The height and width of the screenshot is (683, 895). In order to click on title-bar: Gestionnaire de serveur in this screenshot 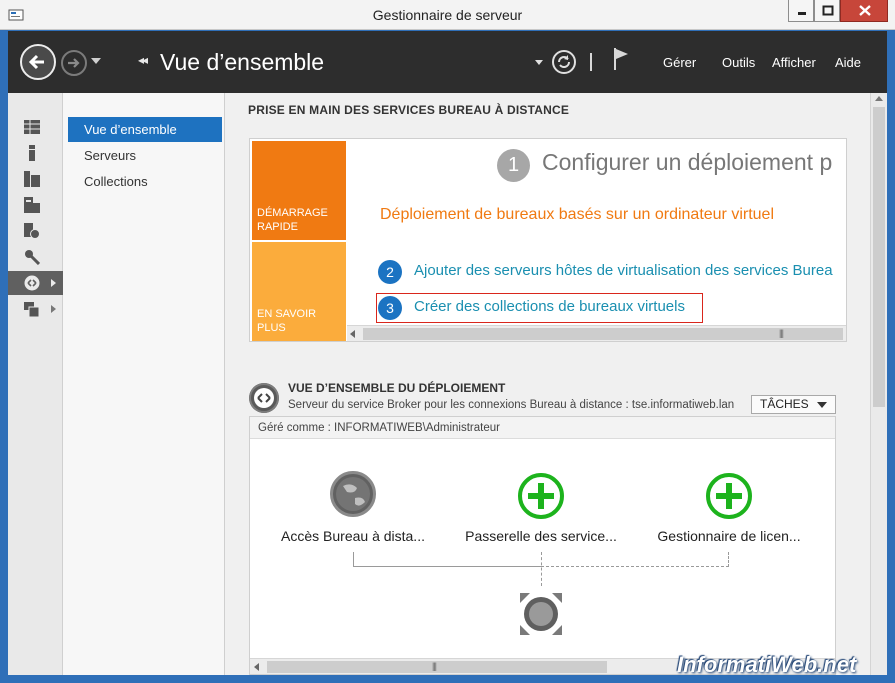, I will do `click(447, 15)`.